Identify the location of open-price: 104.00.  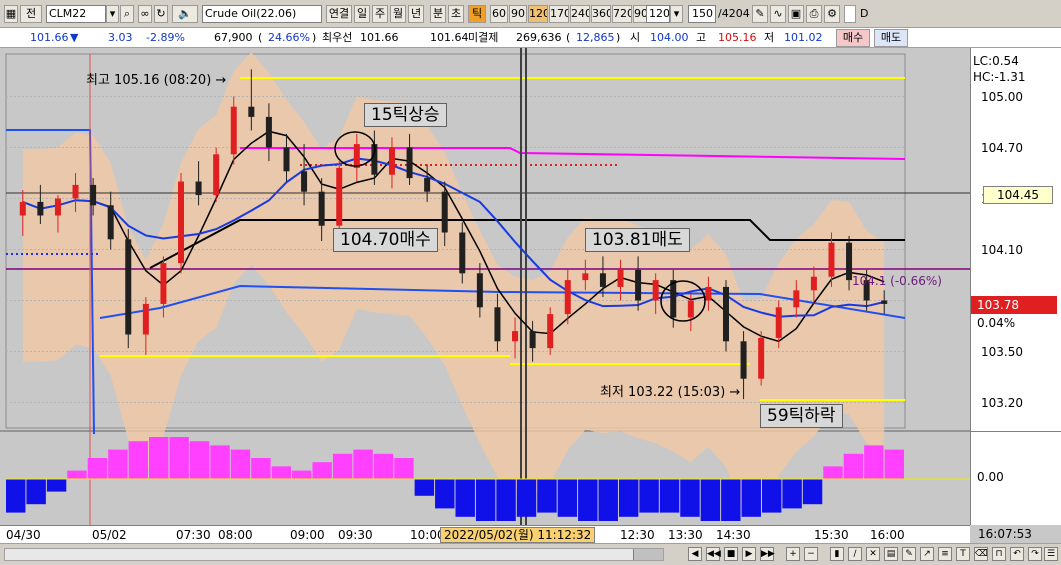
(669, 37).